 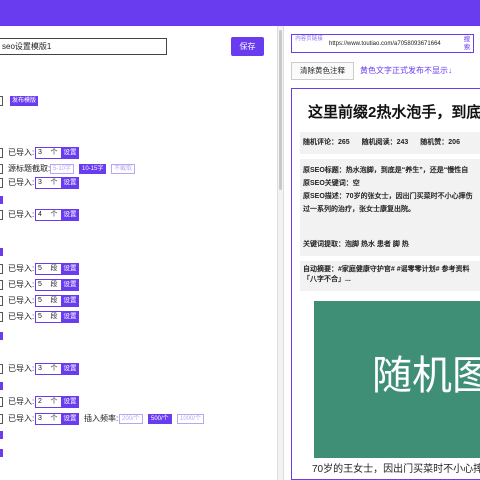 I want to click on stats-box: 随机评论：265 随机阅读：243 随机赞：206, so click(x=390, y=143).